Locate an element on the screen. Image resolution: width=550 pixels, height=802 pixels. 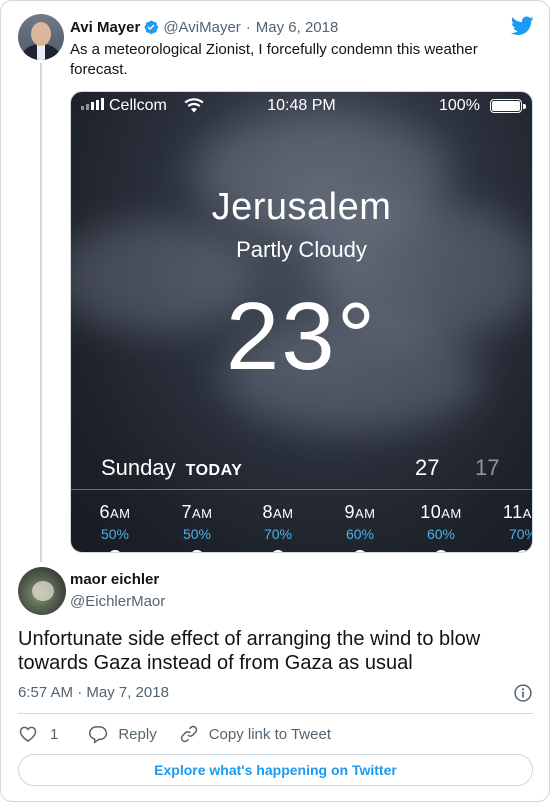
hourly-forecast-item: 11AM 70% is located at coordinates (512, 527).